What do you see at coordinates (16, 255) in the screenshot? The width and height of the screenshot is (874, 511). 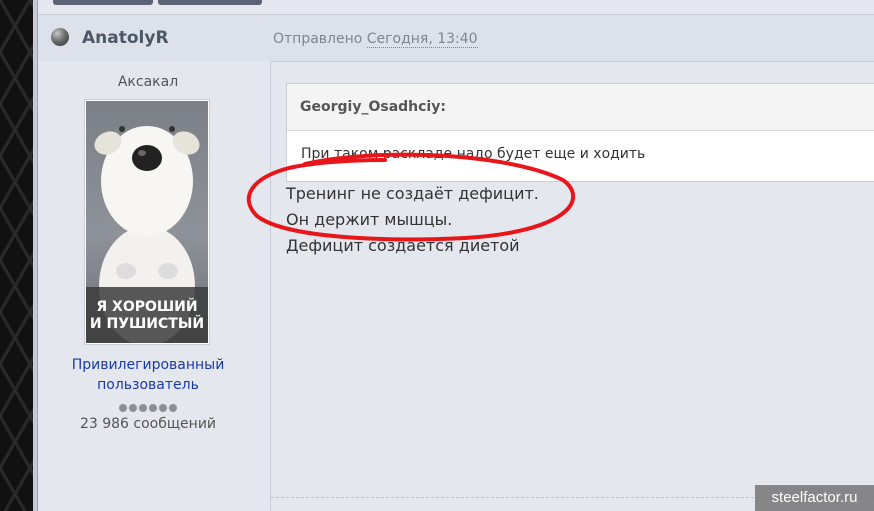 I see `page-side-decoration` at bounding box center [16, 255].